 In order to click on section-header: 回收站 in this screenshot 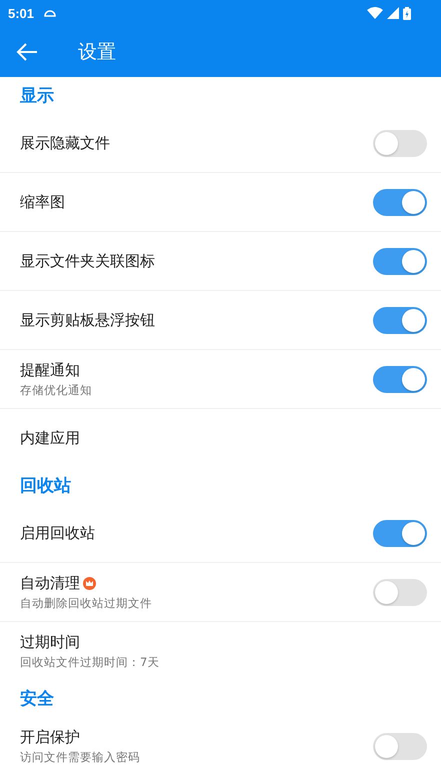, I will do `click(45, 486)`.